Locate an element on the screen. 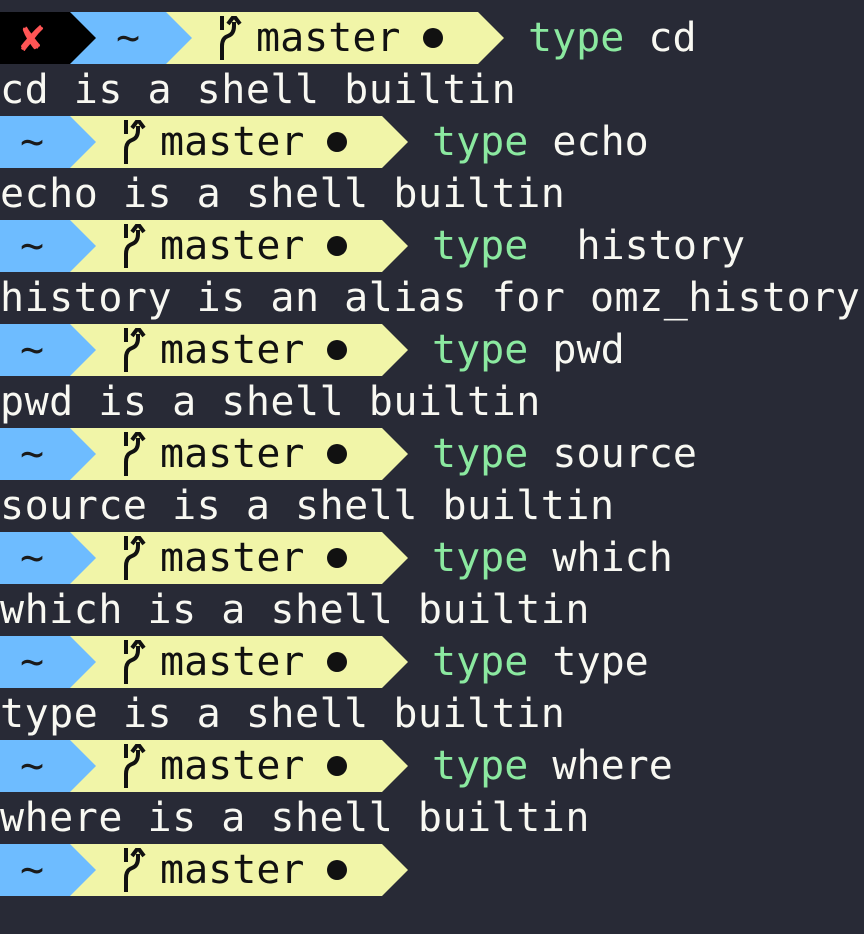 The image size is (864, 934). command-text: type type is located at coordinates (540, 662).